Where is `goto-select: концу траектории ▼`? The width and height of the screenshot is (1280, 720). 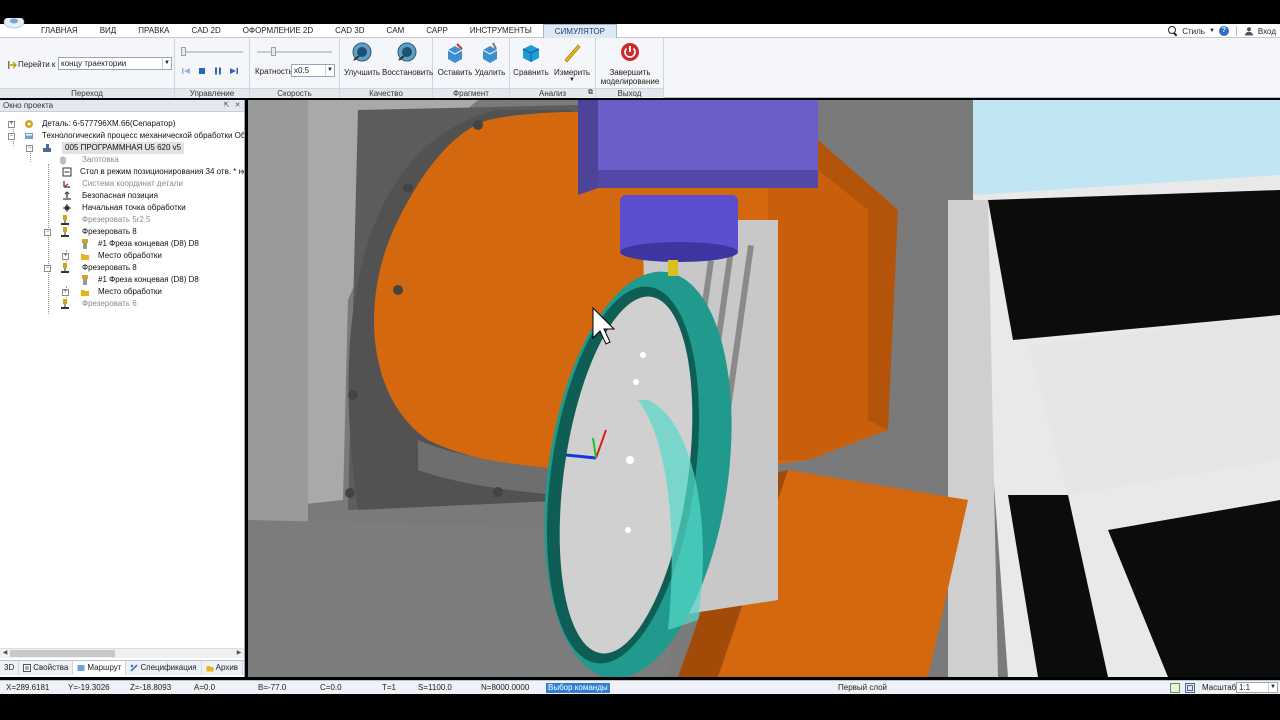 goto-select: концу траектории ▼ is located at coordinates (115, 63).